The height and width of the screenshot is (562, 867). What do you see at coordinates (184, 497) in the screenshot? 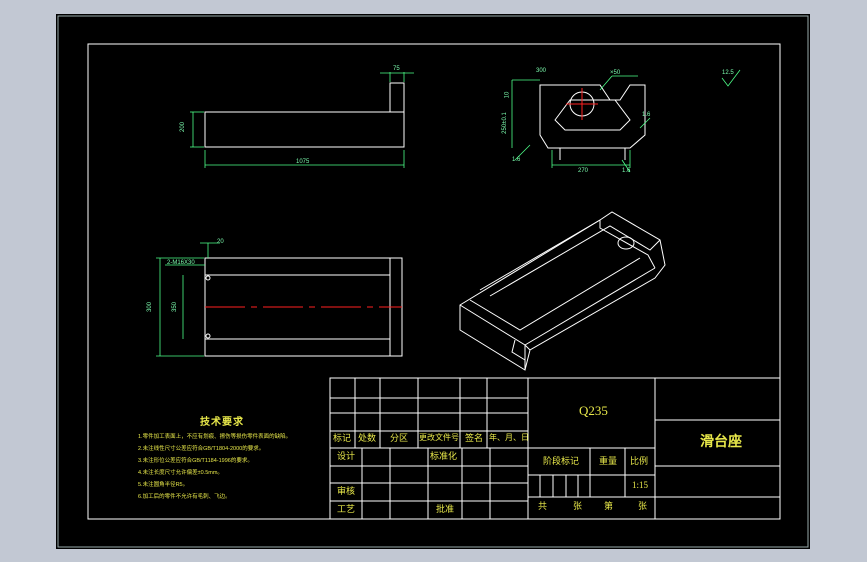
I see `tech-item: 6.加工后的零件不允许有毛刺、飞边。` at bounding box center [184, 497].